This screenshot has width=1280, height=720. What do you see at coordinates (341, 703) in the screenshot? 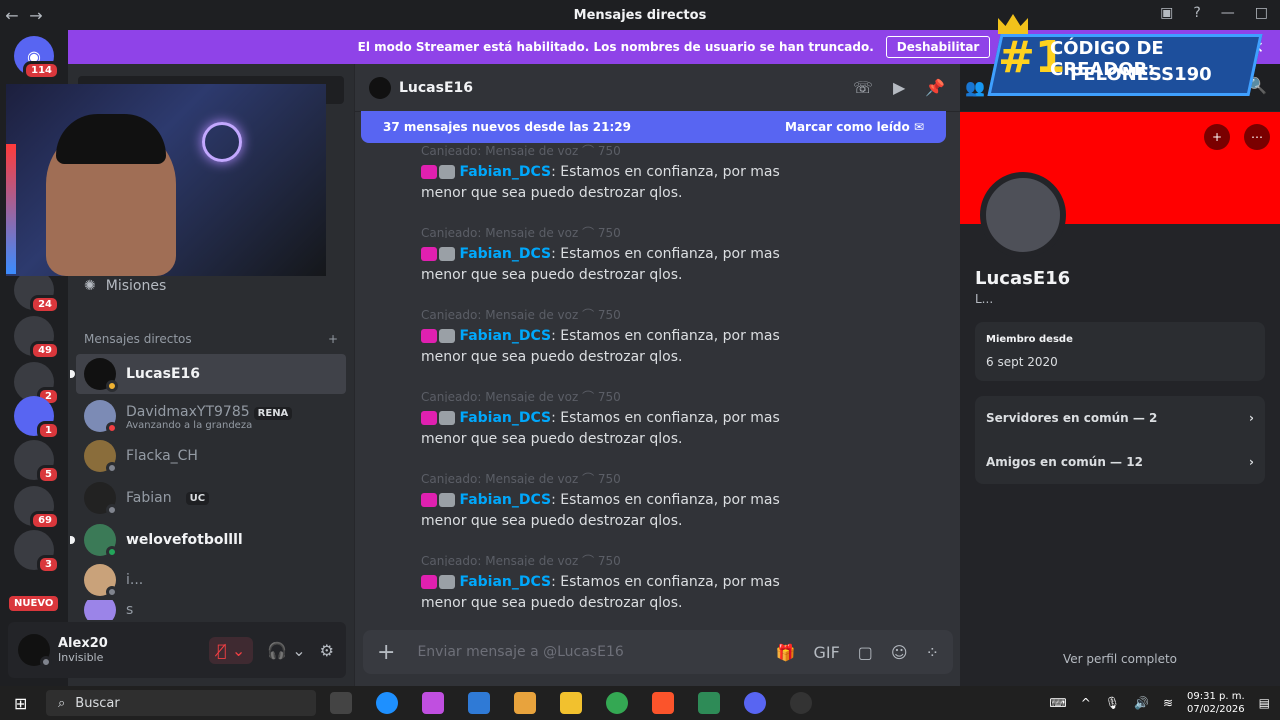
I see `task-view-icon` at bounding box center [341, 703].